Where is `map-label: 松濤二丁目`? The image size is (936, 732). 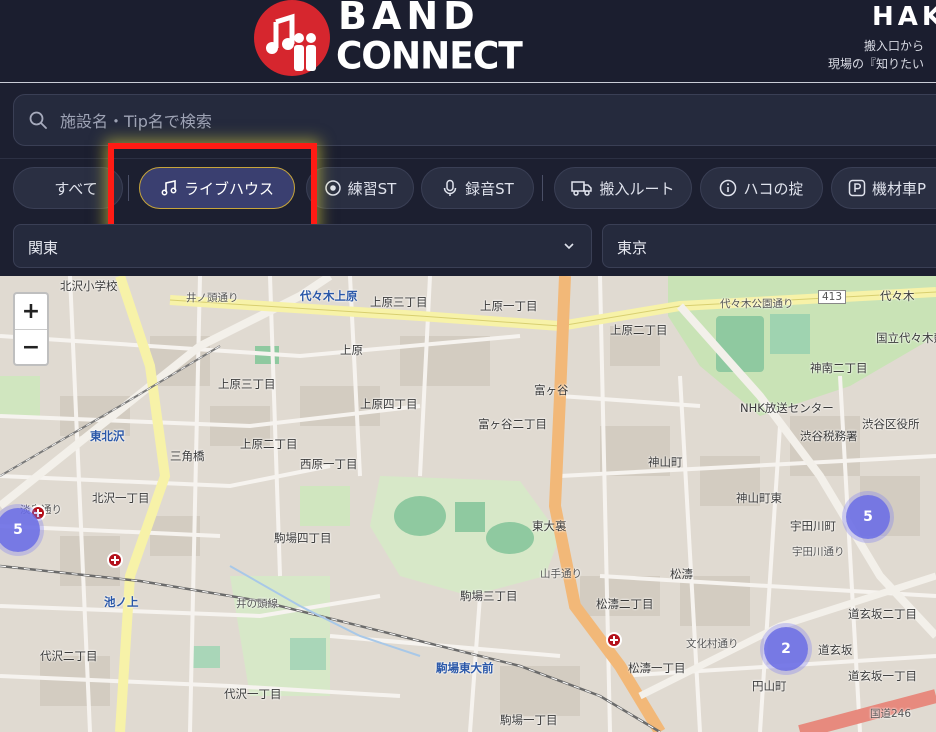
map-label: 松濤二丁目 is located at coordinates (625, 604).